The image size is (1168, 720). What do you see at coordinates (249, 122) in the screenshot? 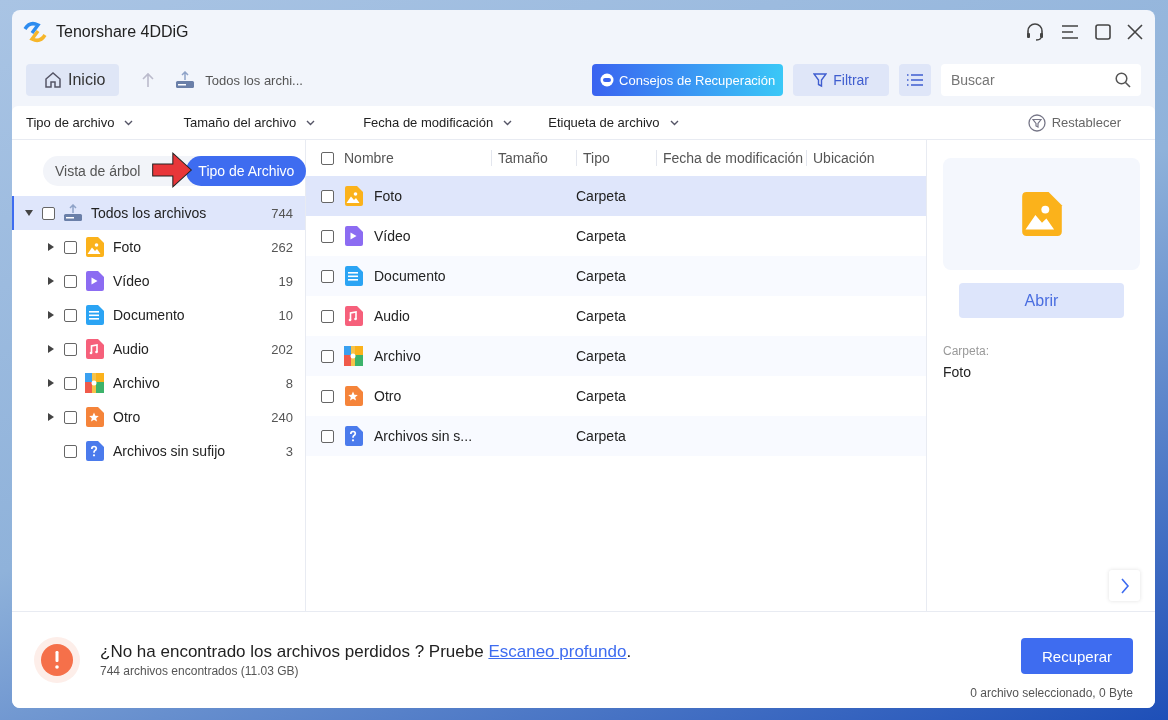
I see `filter-dropdown: Tamaño del archivo` at bounding box center [249, 122].